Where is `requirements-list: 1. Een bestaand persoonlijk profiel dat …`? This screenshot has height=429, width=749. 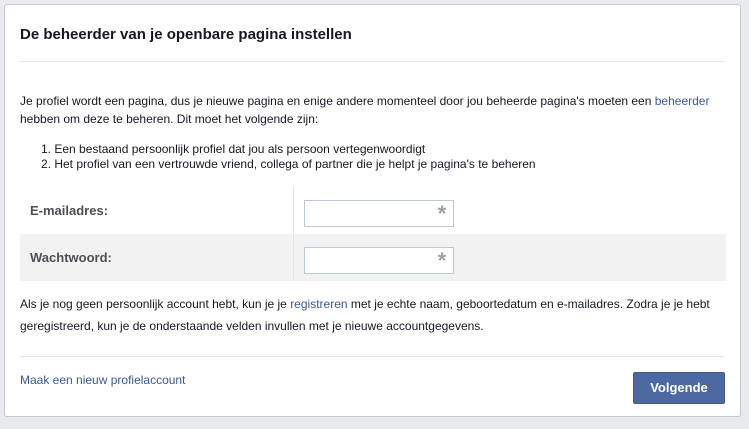 requirements-list: 1. Een bestaand persoonlijk profiel dat … is located at coordinates (288, 157).